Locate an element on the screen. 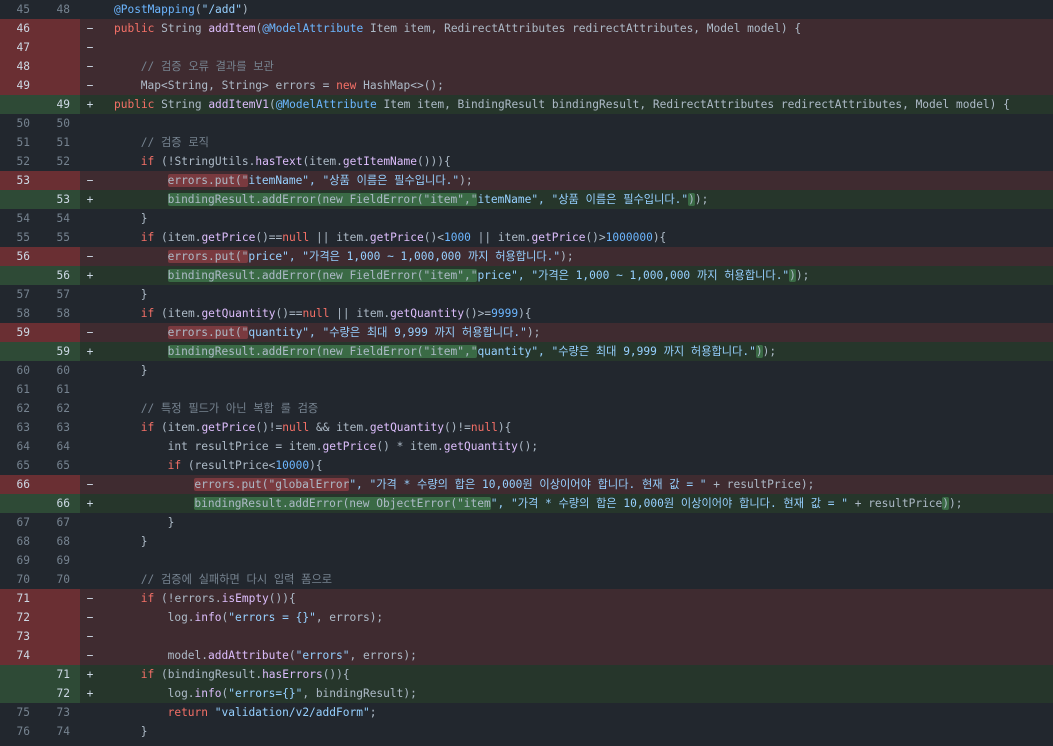 This screenshot has height=746, width=1053. new-line-number: 71 is located at coordinates (60, 674).